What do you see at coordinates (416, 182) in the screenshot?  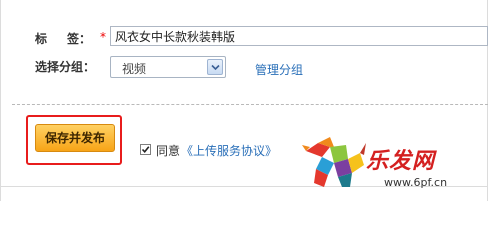 I see `watermark-url: www.6pf.cn` at bounding box center [416, 182].